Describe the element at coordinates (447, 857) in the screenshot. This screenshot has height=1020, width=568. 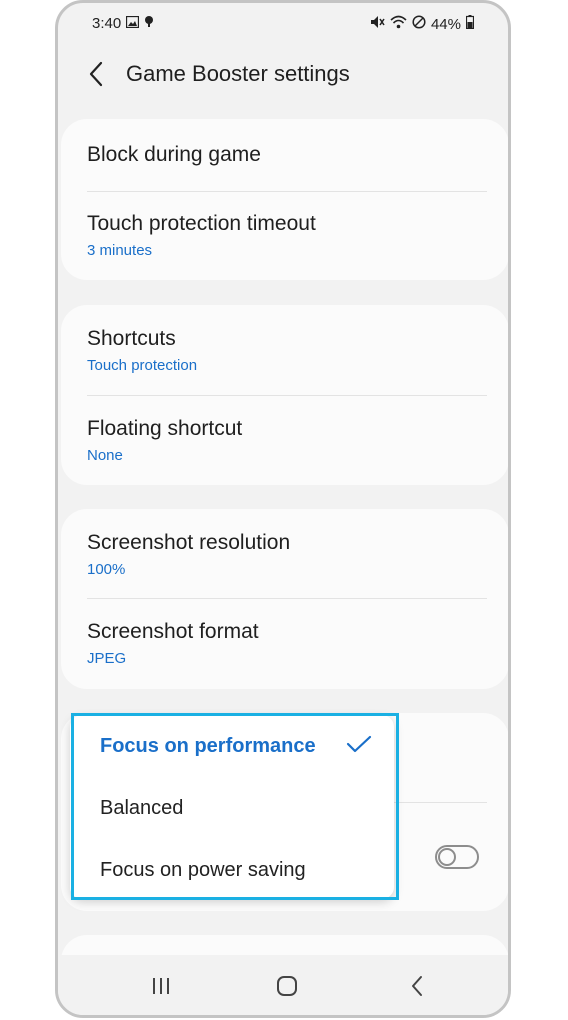
I see `toggle-knob` at that location.